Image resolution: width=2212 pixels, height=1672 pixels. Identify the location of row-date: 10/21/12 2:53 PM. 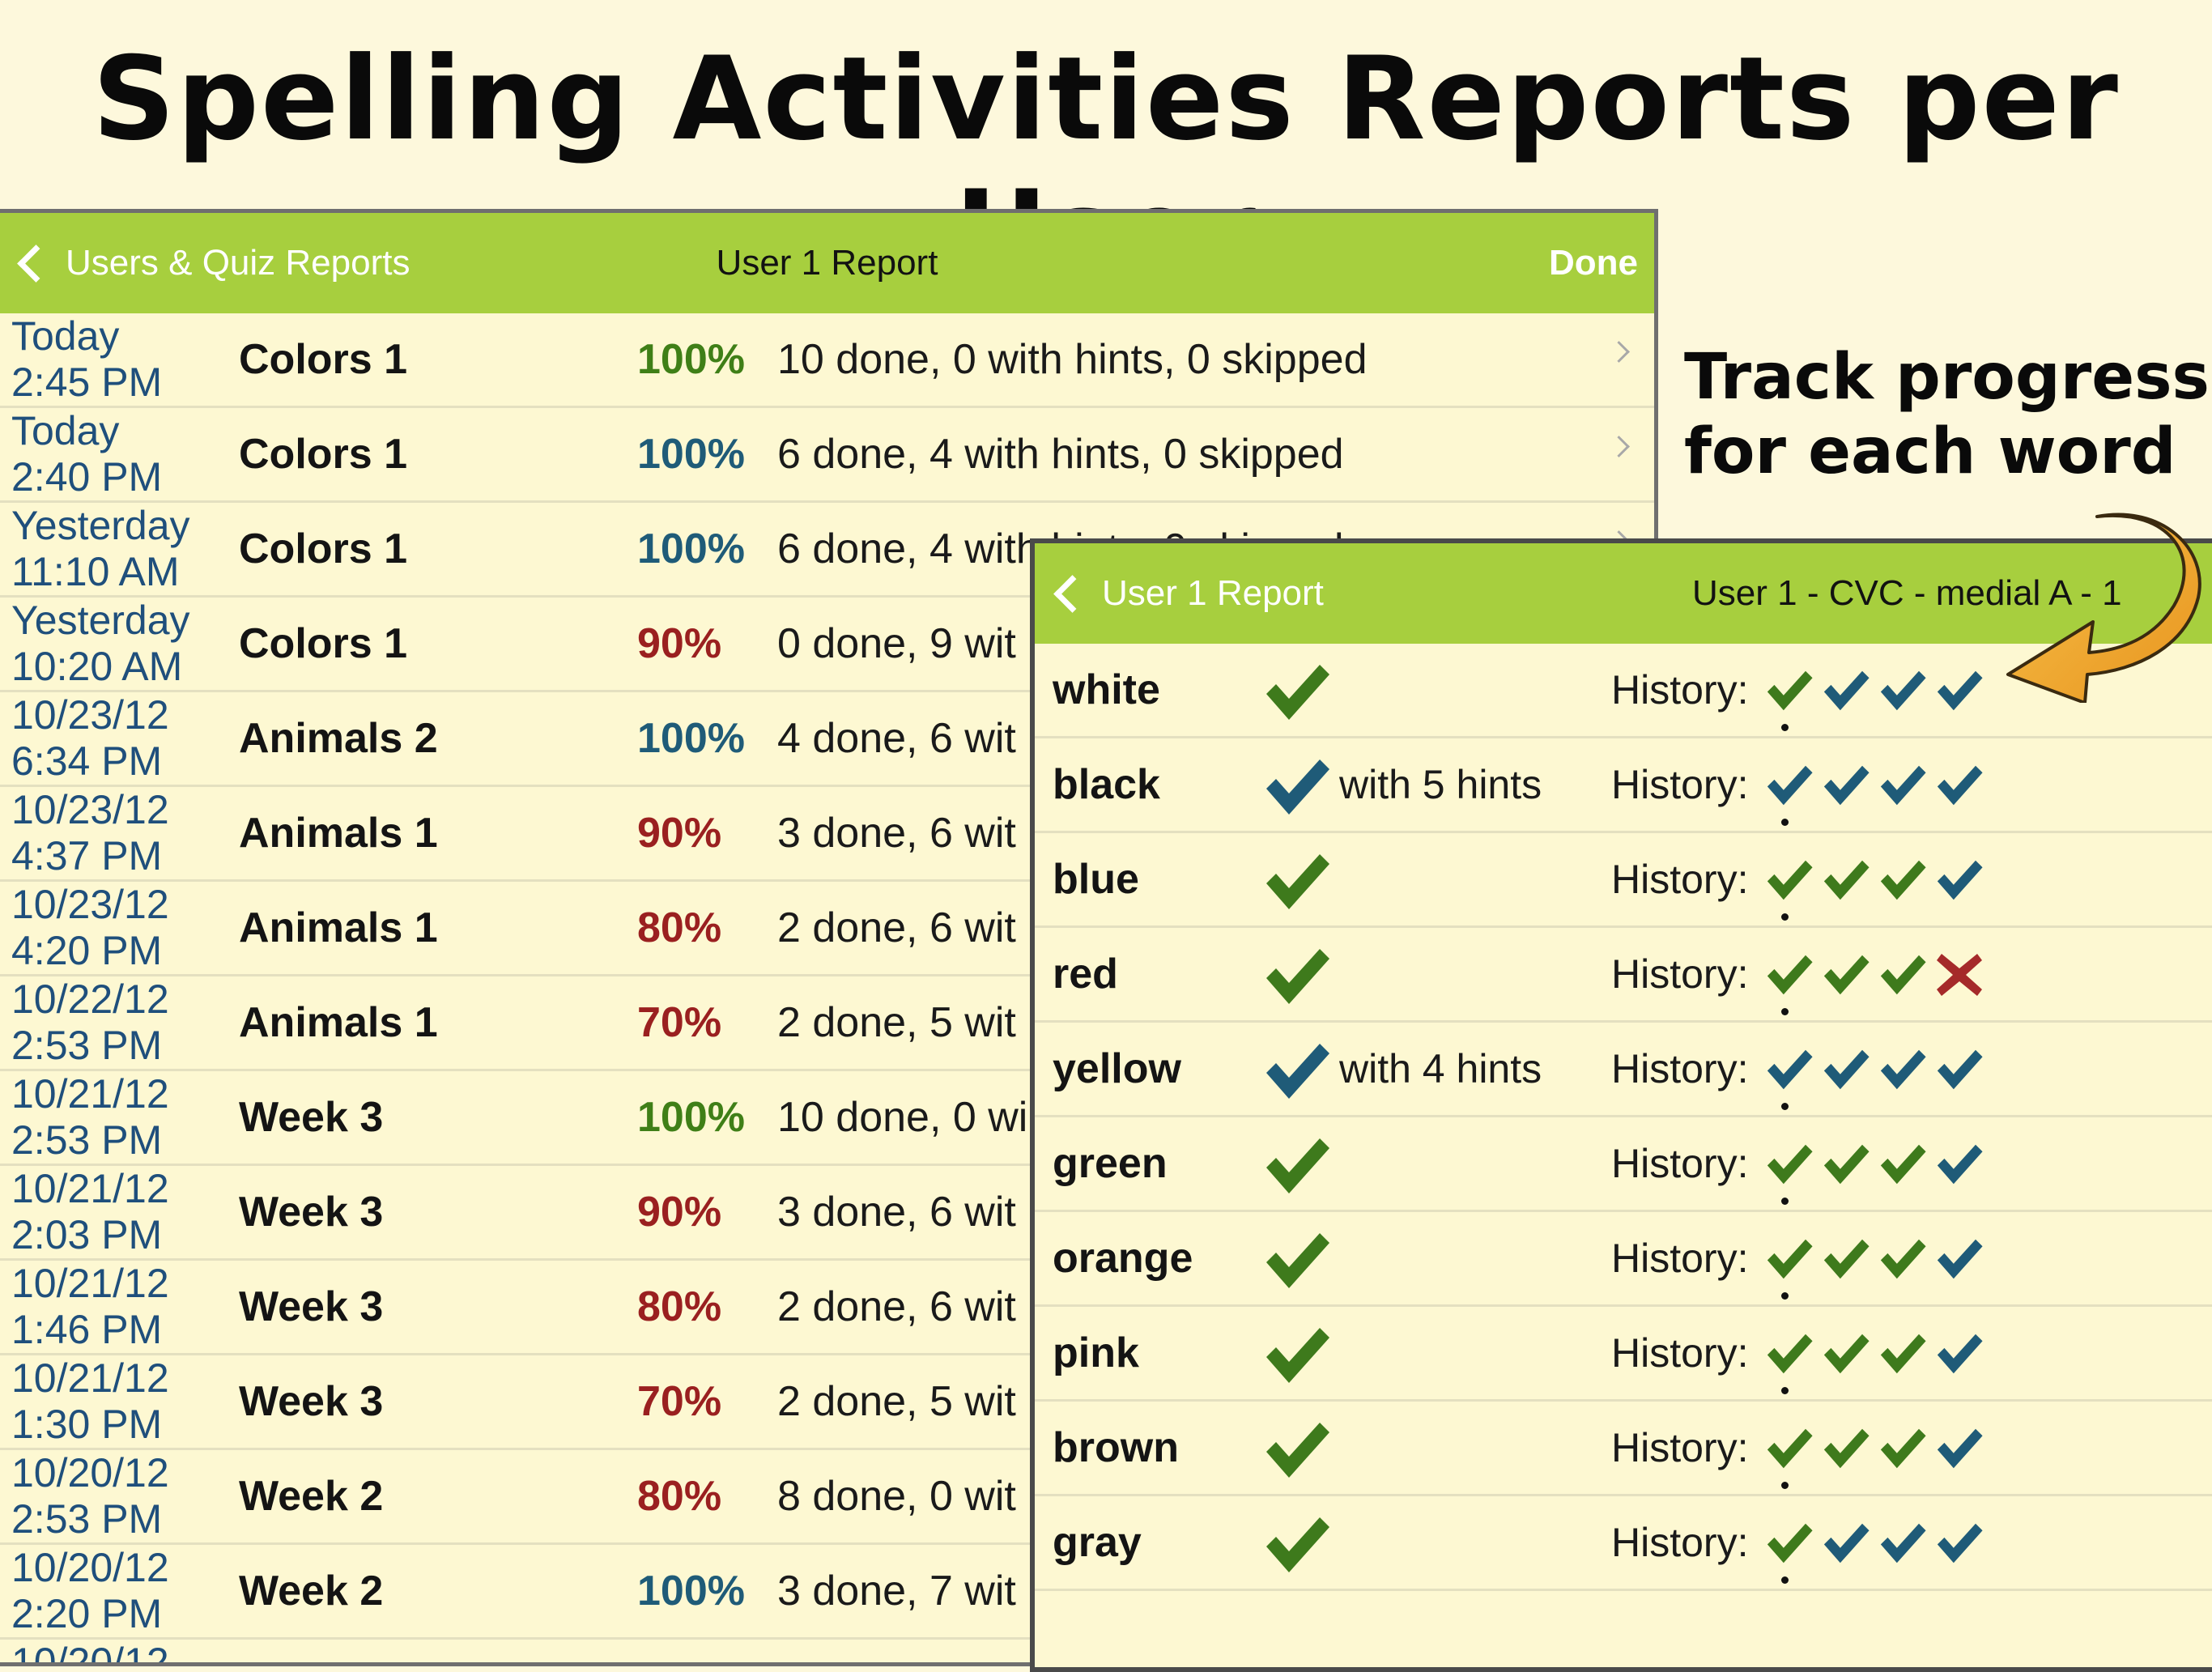
(117, 1118).